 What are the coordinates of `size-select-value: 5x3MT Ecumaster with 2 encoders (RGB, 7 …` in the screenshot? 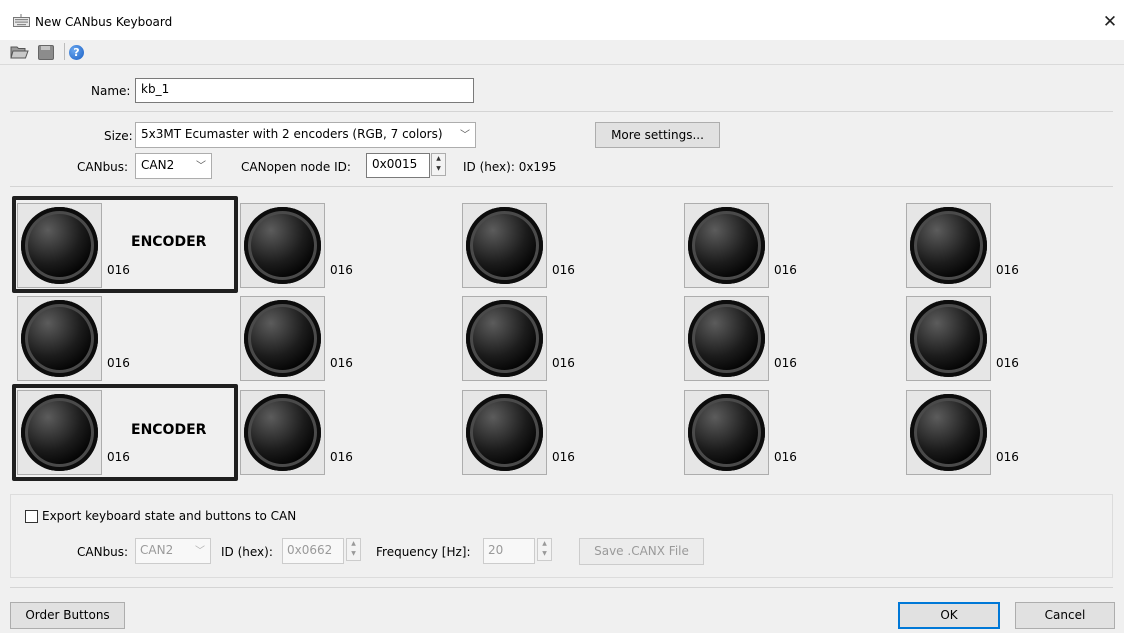 It's located at (292, 134).